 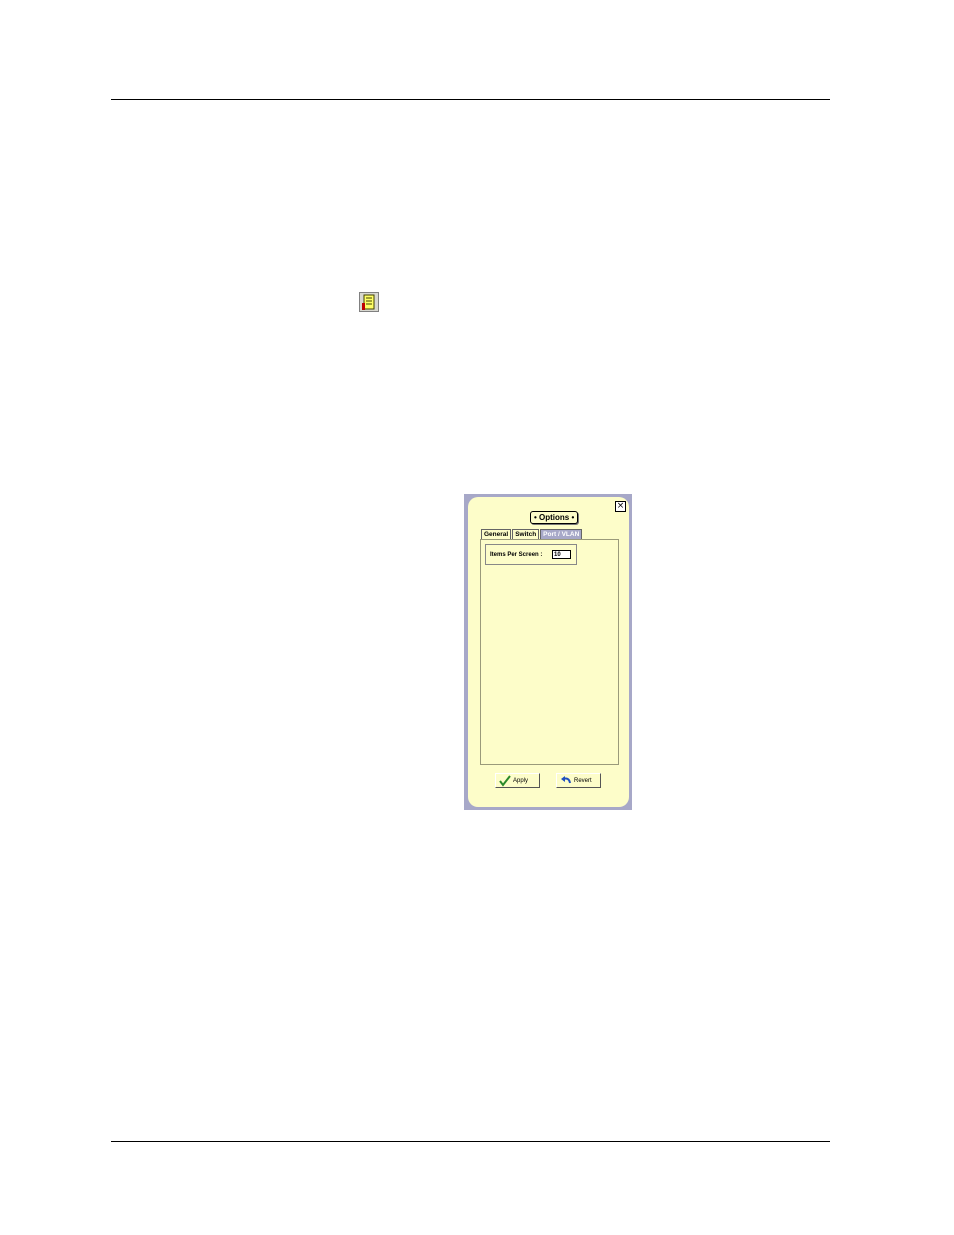 I want to click on footer-rule, so click(x=470, y=1141).